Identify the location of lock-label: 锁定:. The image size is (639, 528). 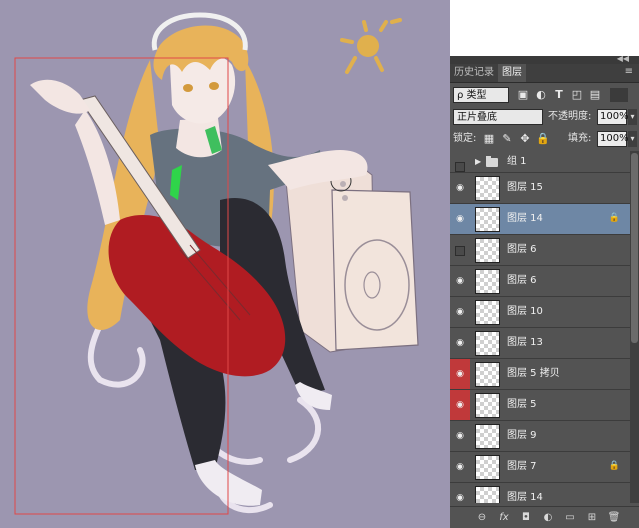
(465, 138).